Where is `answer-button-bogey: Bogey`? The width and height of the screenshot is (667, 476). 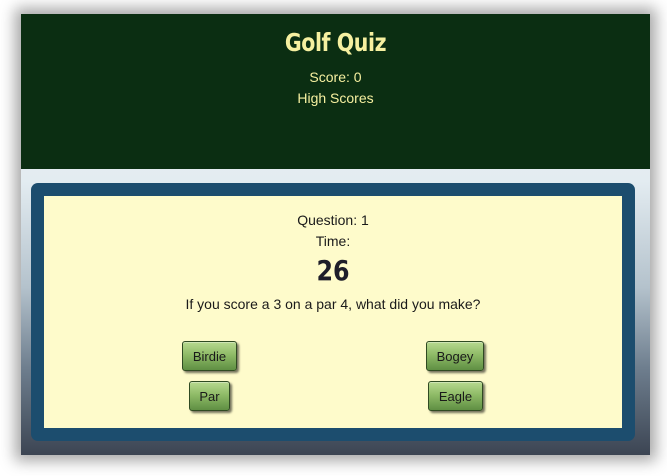 answer-button-bogey: Bogey is located at coordinates (455, 356).